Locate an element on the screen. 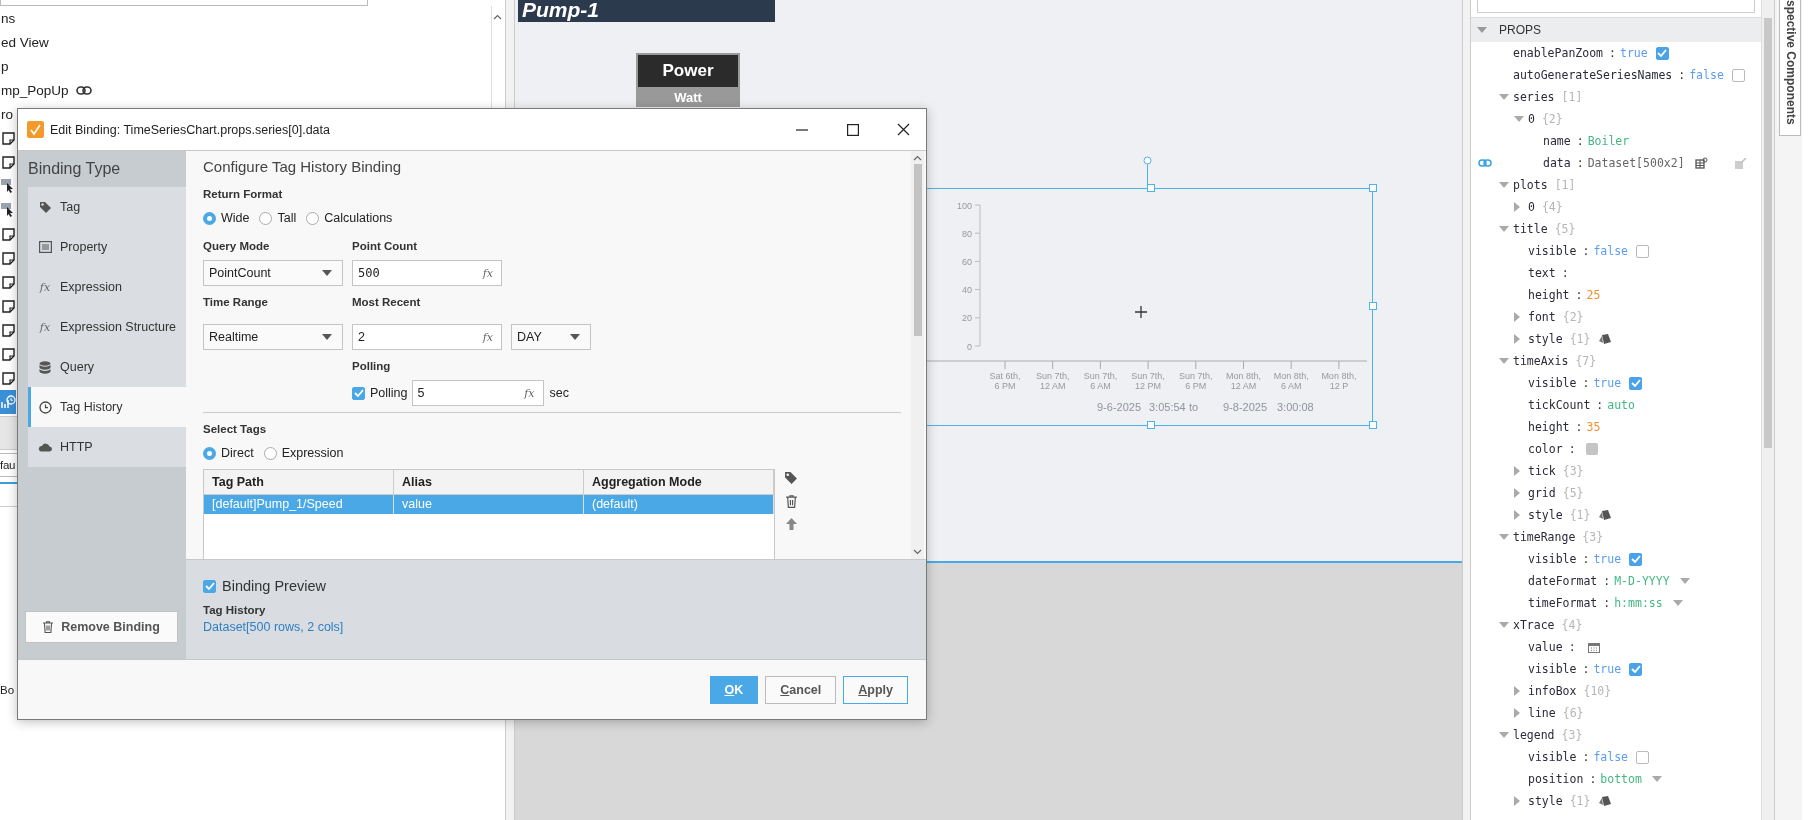 The height and width of the screenshot is (820, 1810). dialog-button: Apply is located at coordinates (875, 689).